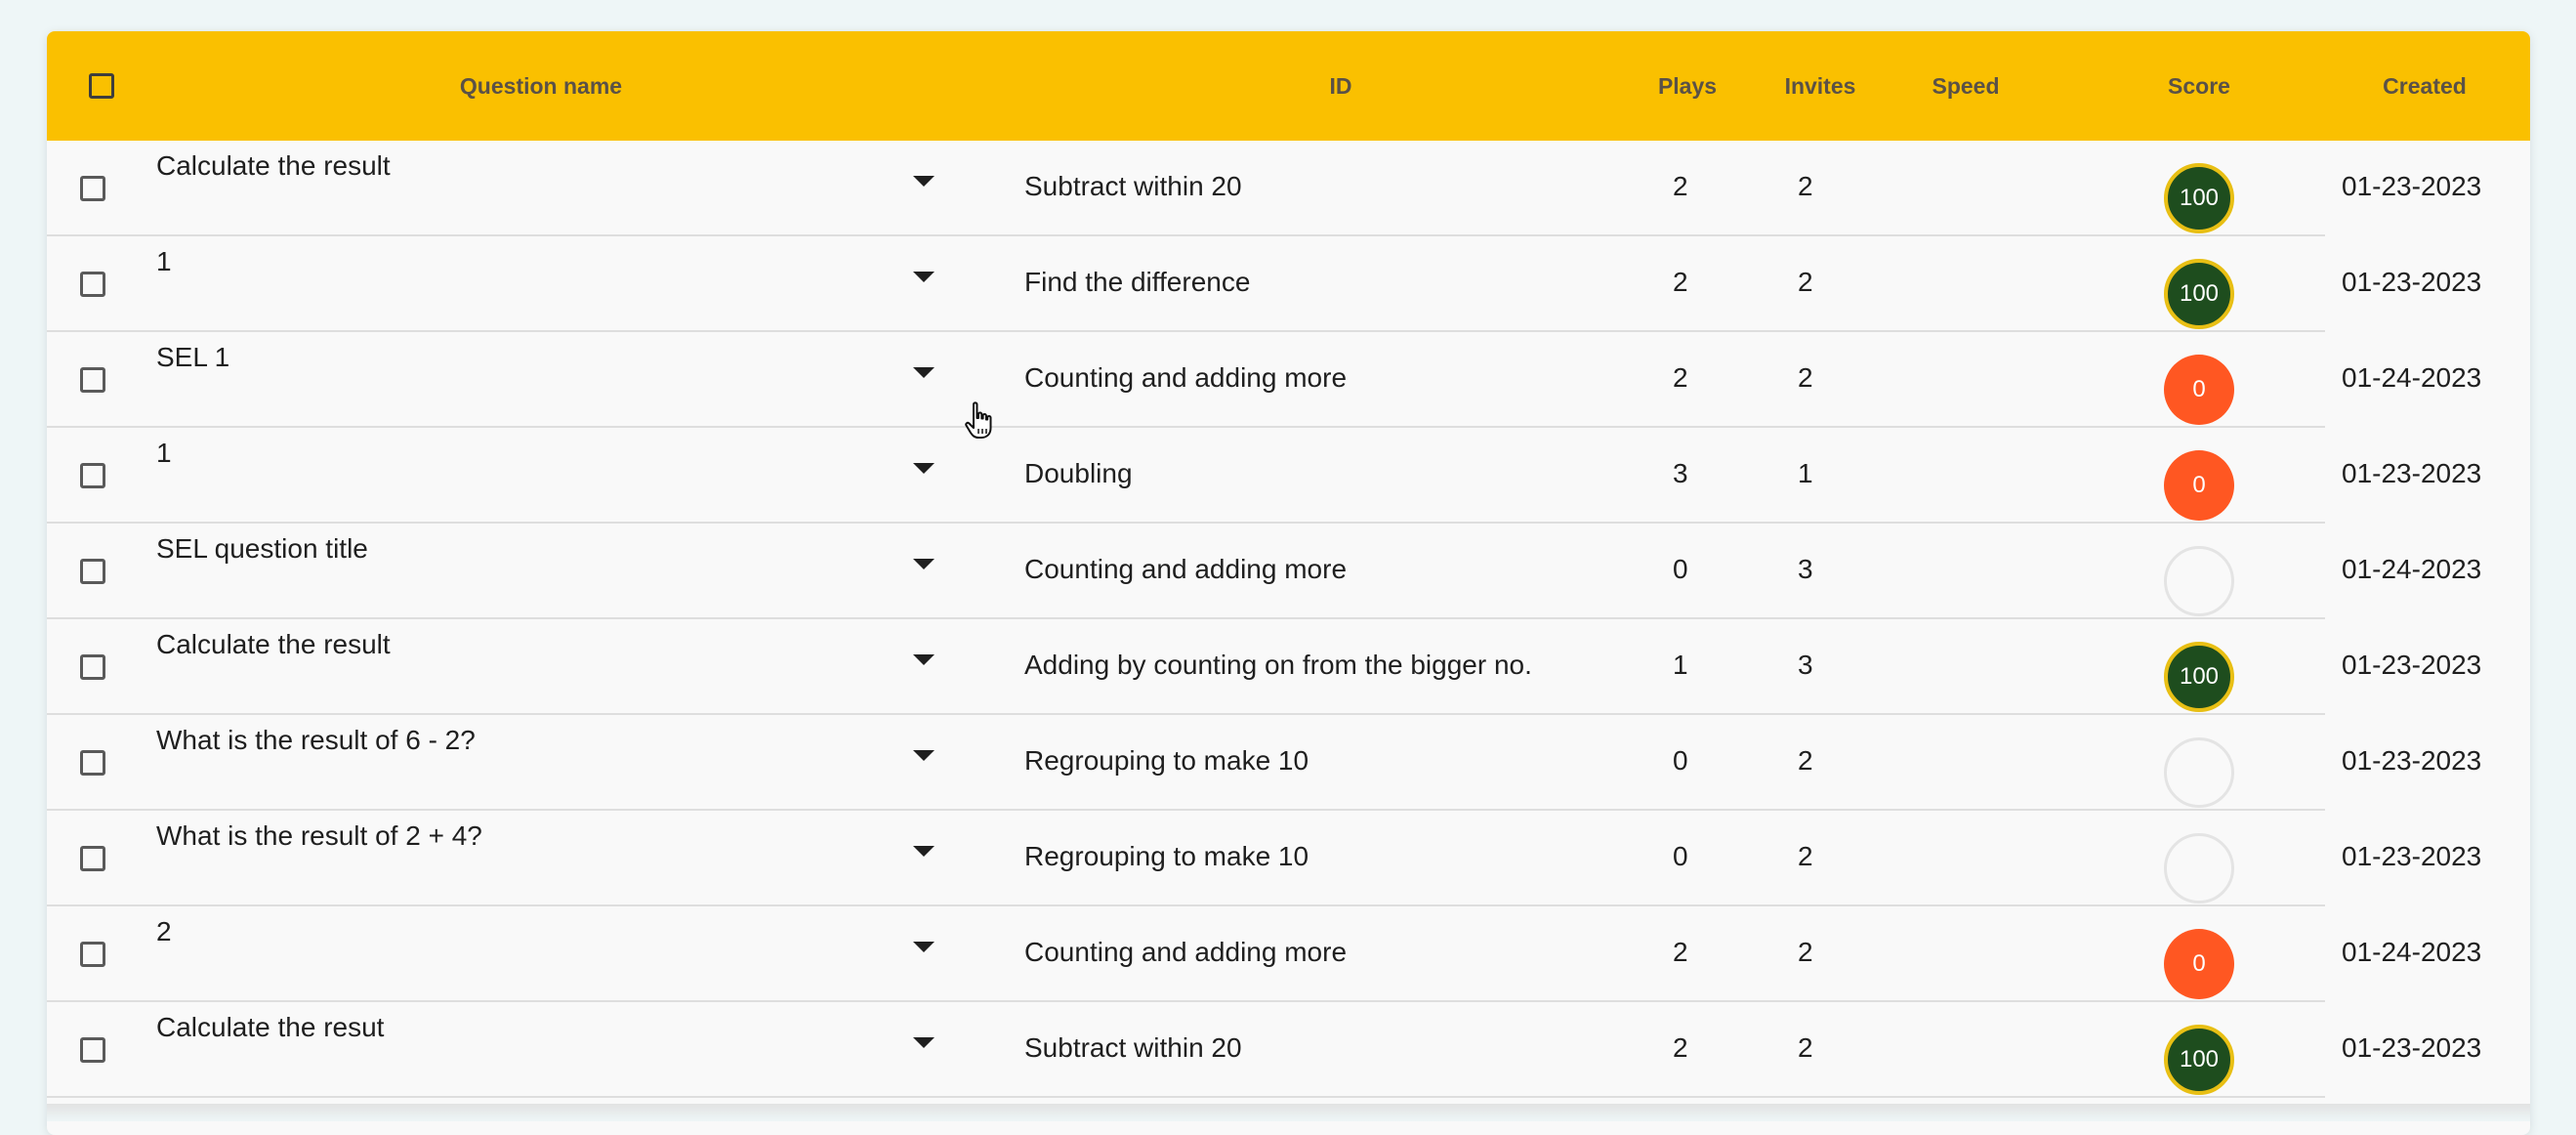 This screenshot has height=1135, width=2576. What do you see at coordinates (979, 420) in the screenshot?
I see `hand-pointer-cursor-icon` at bounding box center [979, 420].